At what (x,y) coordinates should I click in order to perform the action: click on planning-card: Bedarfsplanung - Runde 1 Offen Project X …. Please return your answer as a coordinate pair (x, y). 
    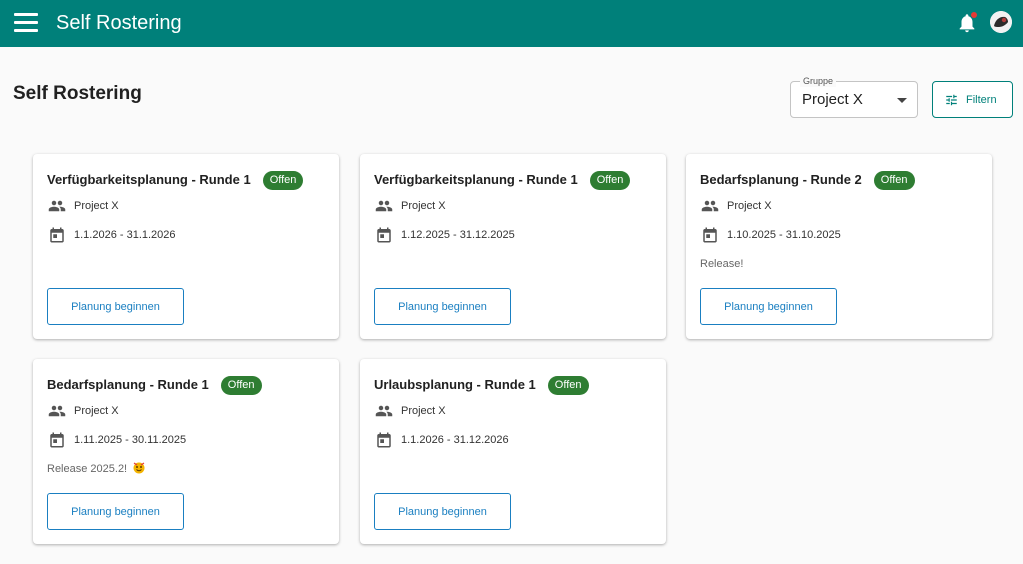
    Looking at the image, I should click on (186, 451).